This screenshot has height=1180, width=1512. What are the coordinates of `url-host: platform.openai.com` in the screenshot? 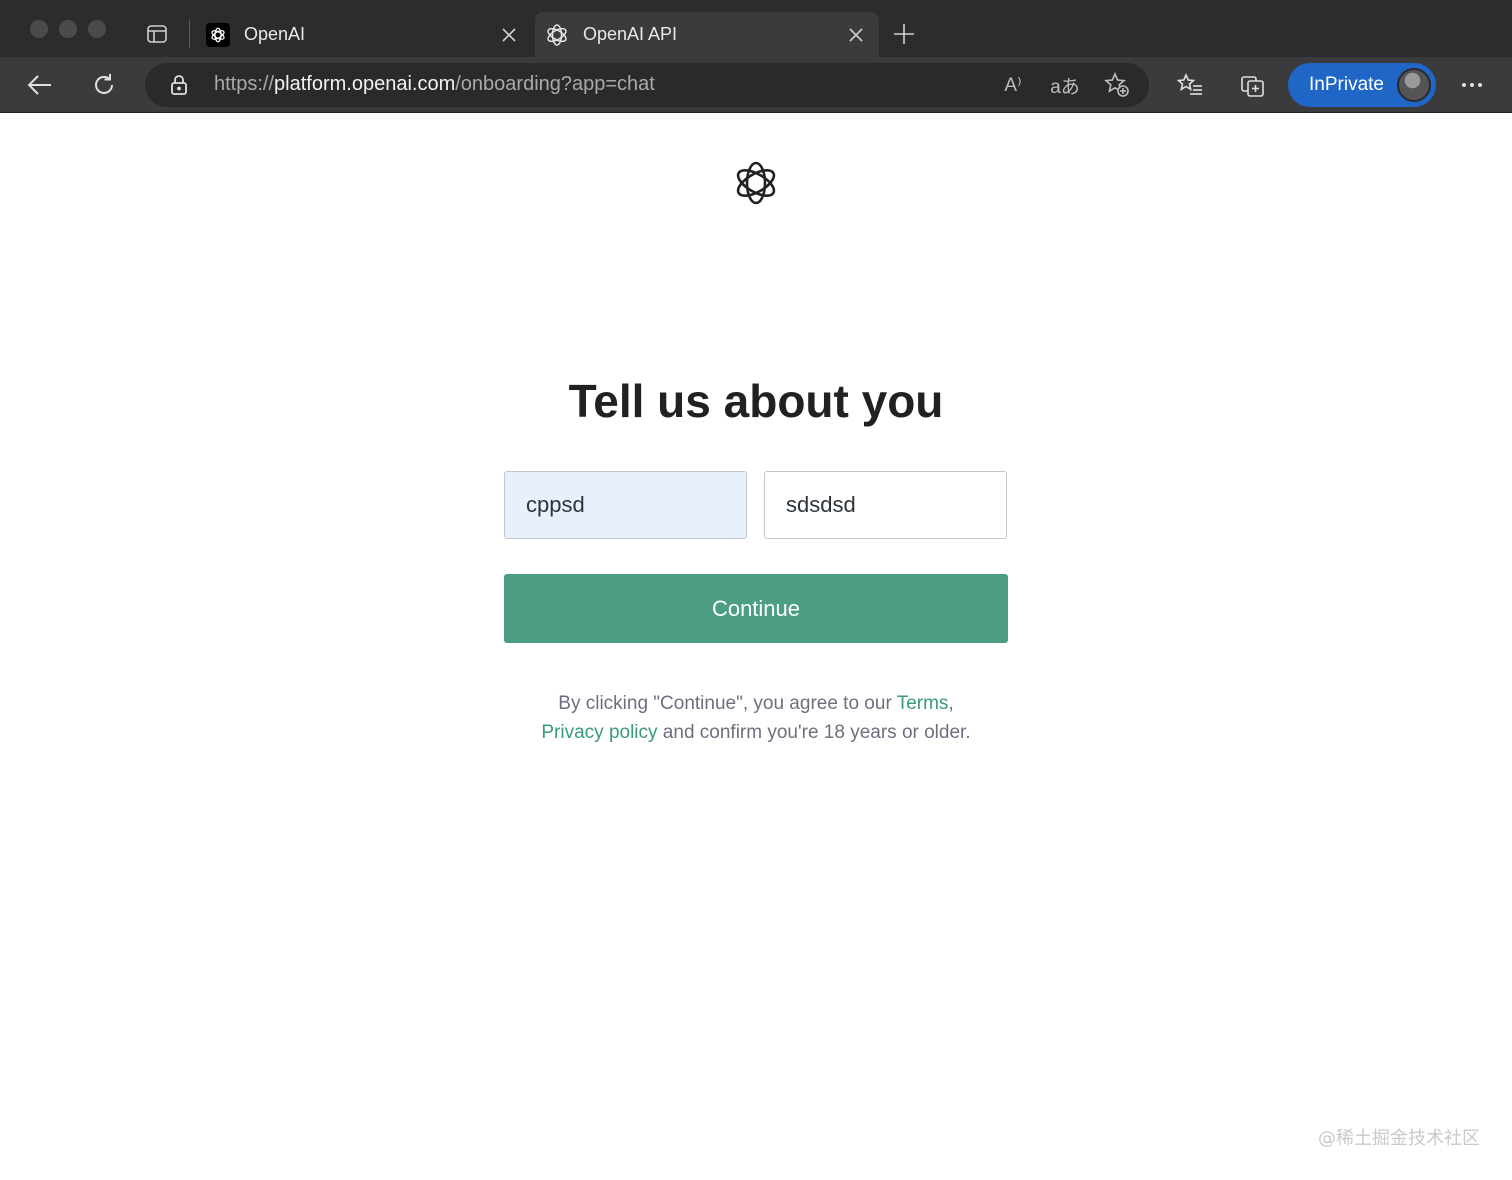 It's located at (365, 84).